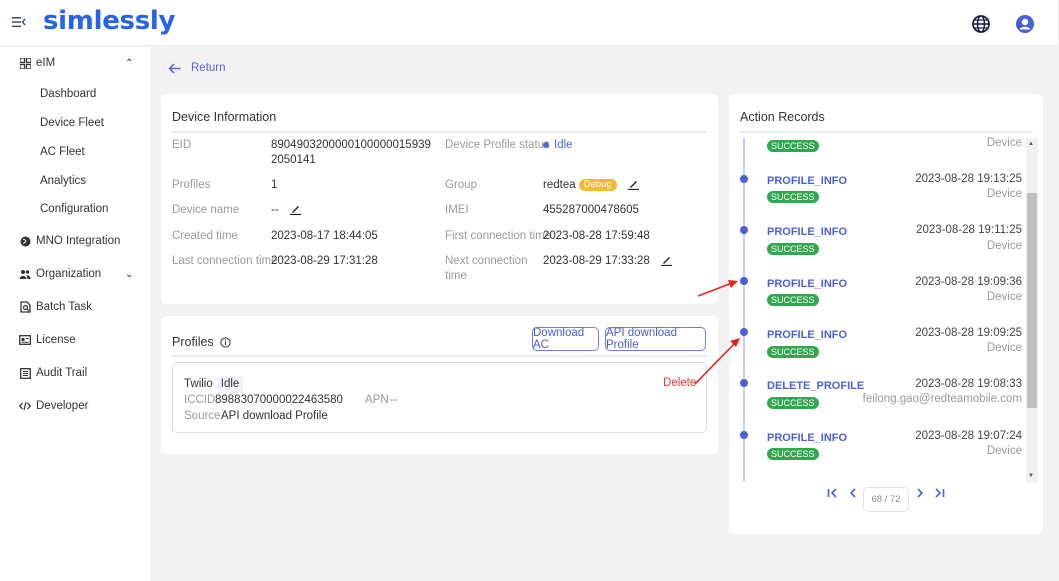 The height and width of the screenshot is (581, 1059). I want to click on globe-icon, so click(981, 24).